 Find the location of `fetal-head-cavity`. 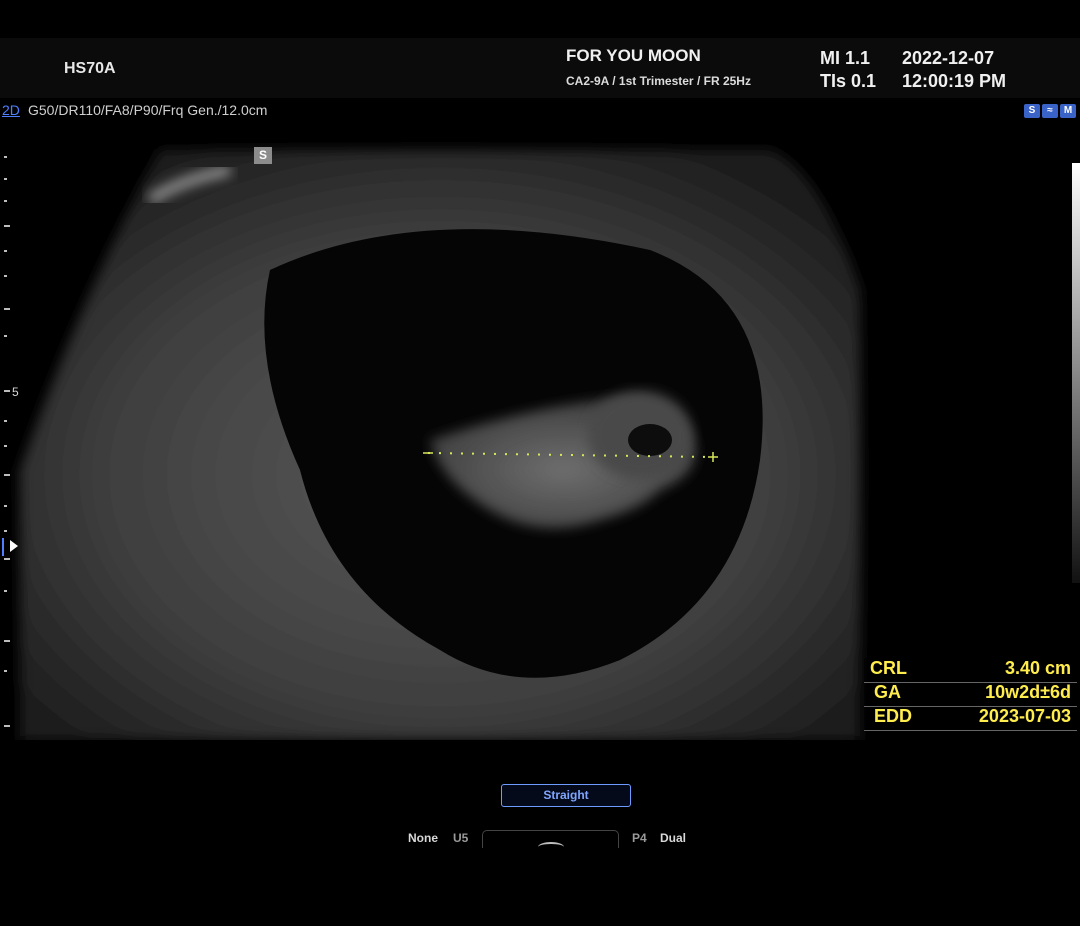

fetal-head-cavity is located at coordinates (650, 440).